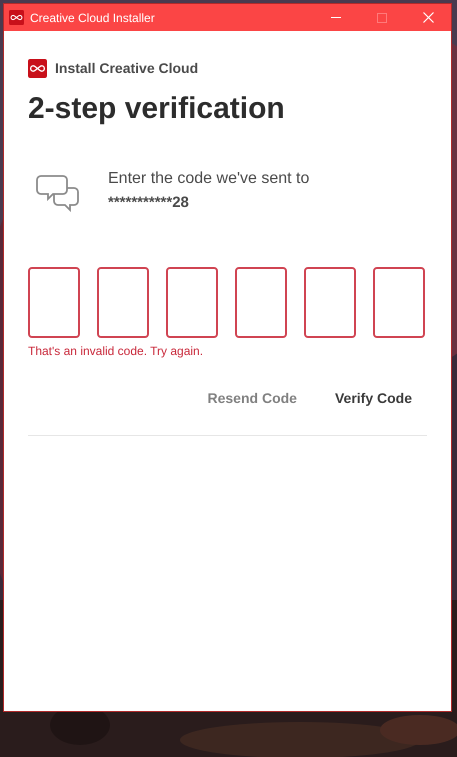  What do you see at coordinates (209, 179) in the screenshot?
I see `instruction-text: Enter the code we've sent to` at bounding box center [209, 179].